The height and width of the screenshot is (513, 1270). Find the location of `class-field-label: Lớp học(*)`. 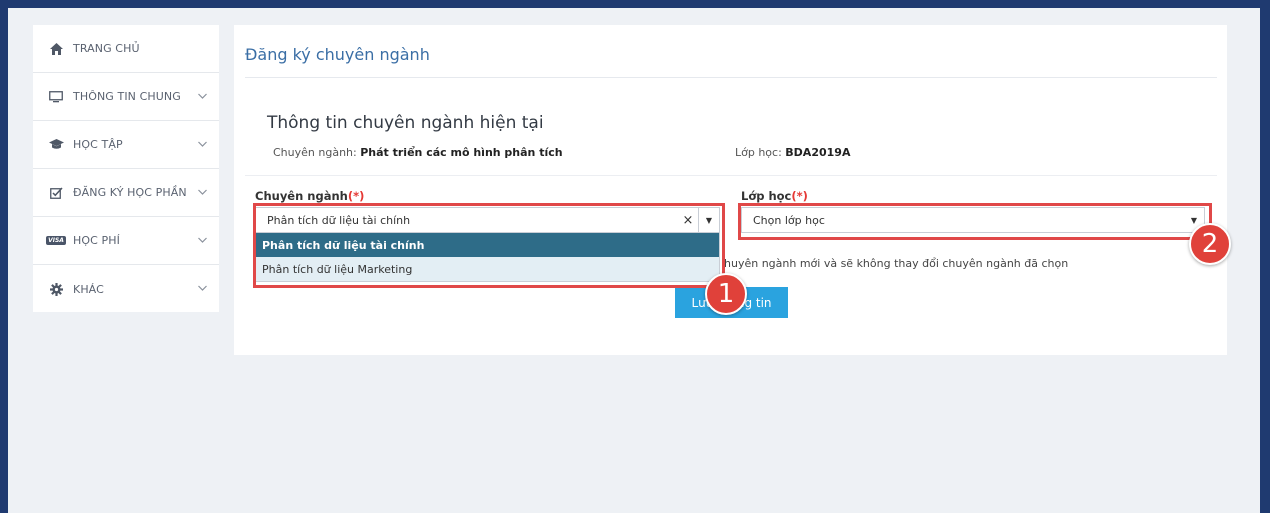

class-field-label: Lớp học(*) is located at coordinates (774, 196).